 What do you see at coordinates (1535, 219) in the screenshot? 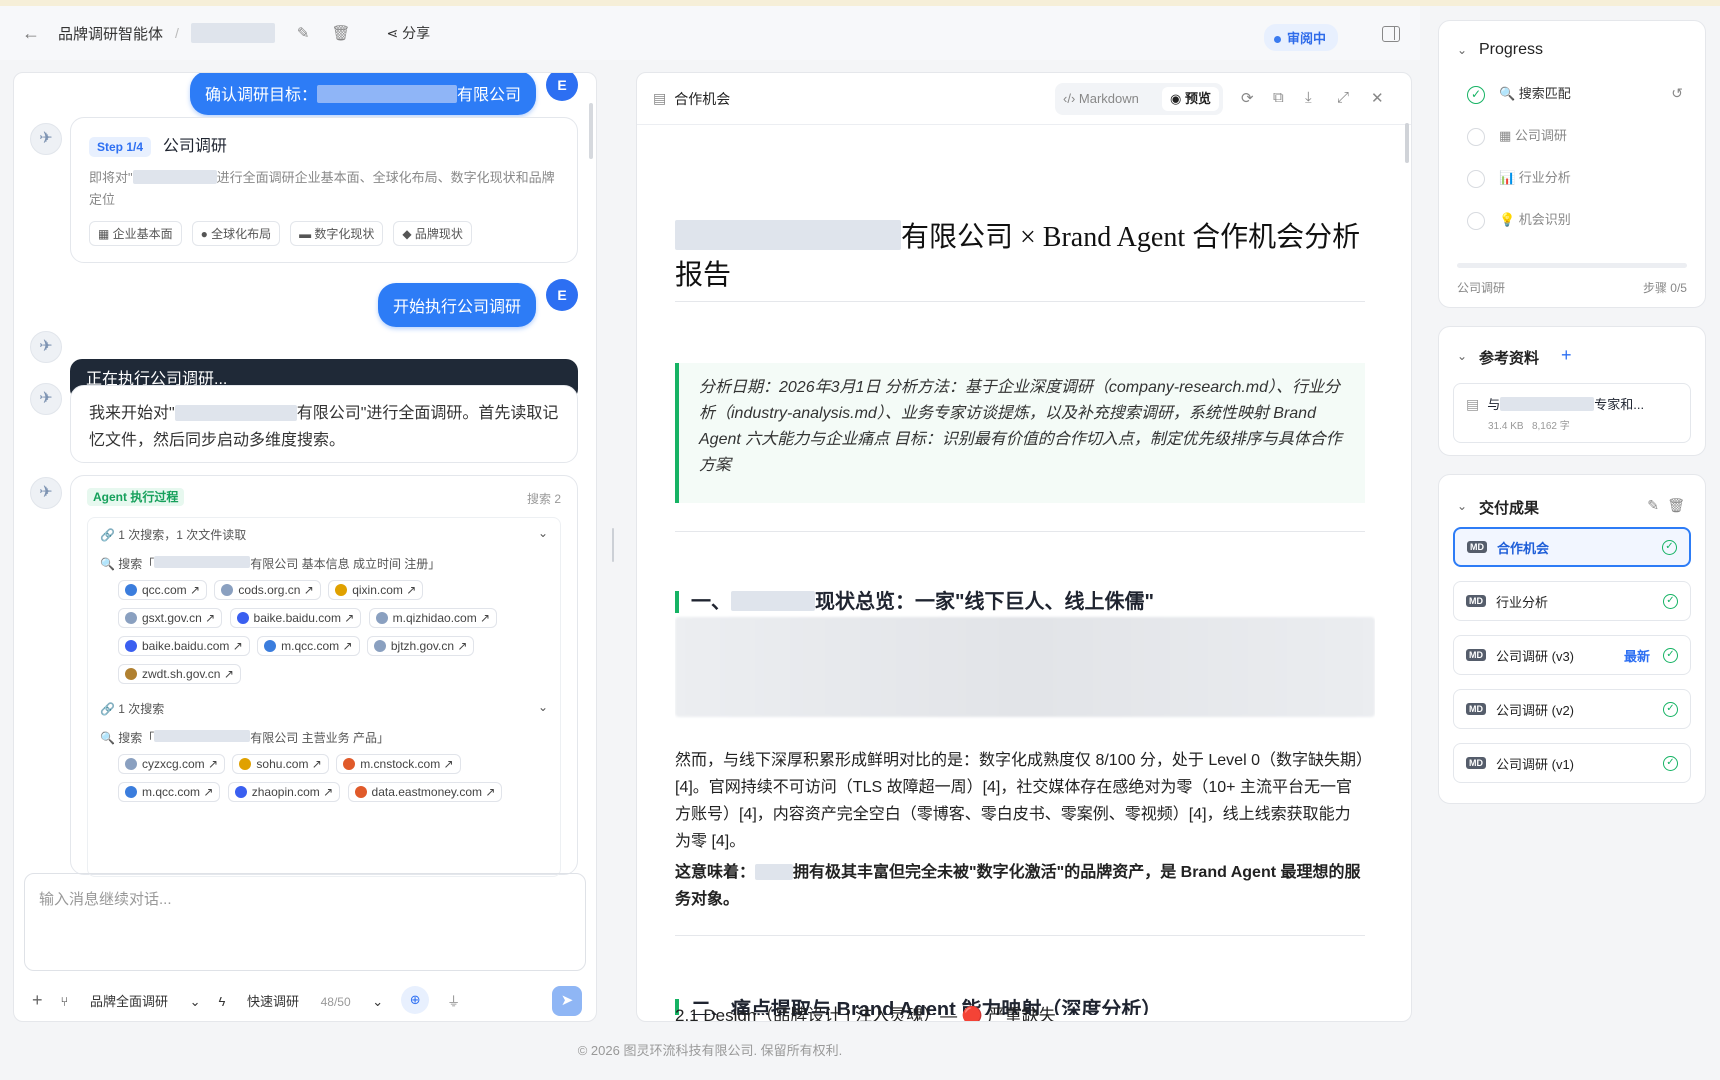
I see `step-label: 💡 机会识别` at bounding box center [1535, 219].